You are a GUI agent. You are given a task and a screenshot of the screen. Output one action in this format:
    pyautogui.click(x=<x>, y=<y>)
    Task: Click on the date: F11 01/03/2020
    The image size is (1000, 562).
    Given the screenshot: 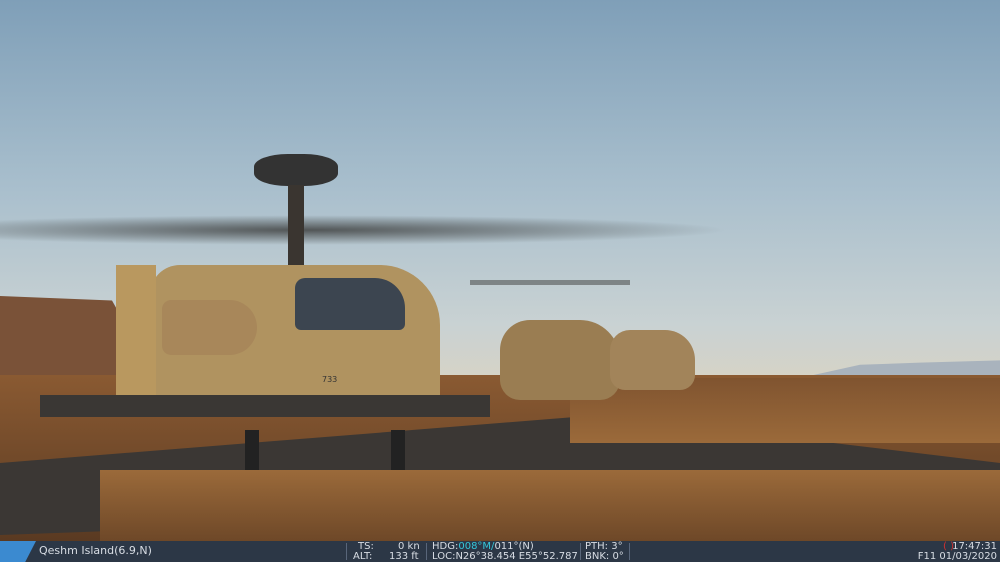 What is the action you would take?
    pyautogui.click(x=957, y=556)
    